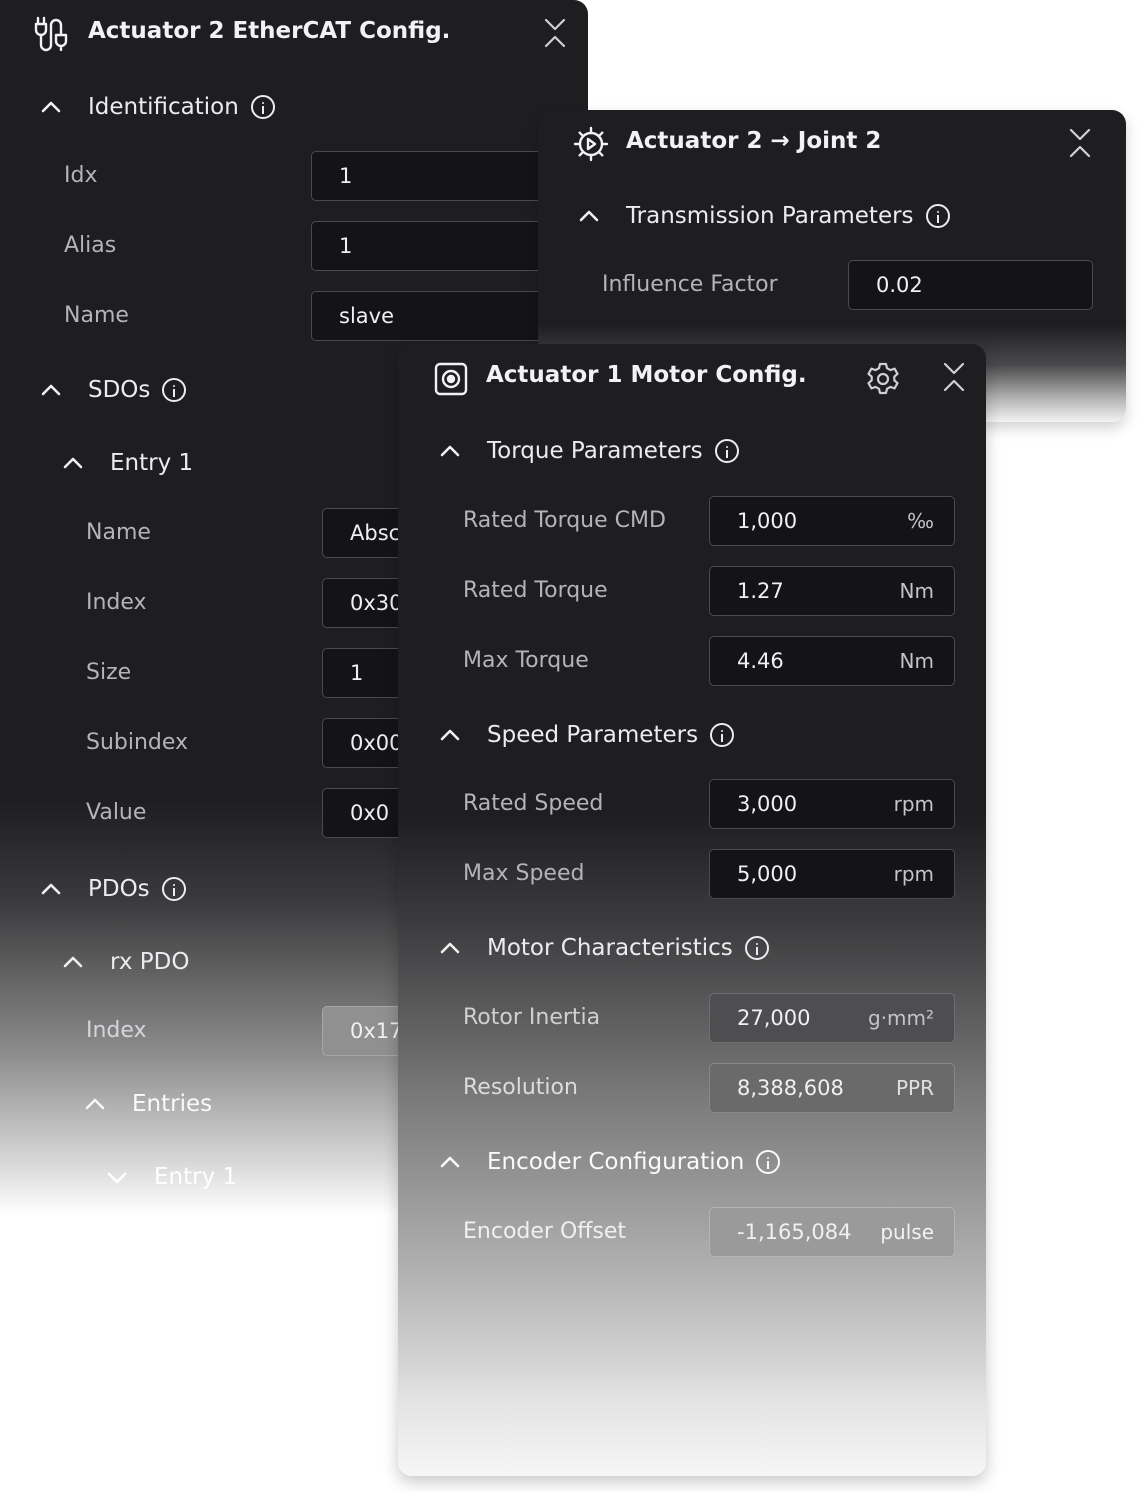 The image size is (1142, 1492). I want to click on sdo-name-label: Name, so click(118, 532).